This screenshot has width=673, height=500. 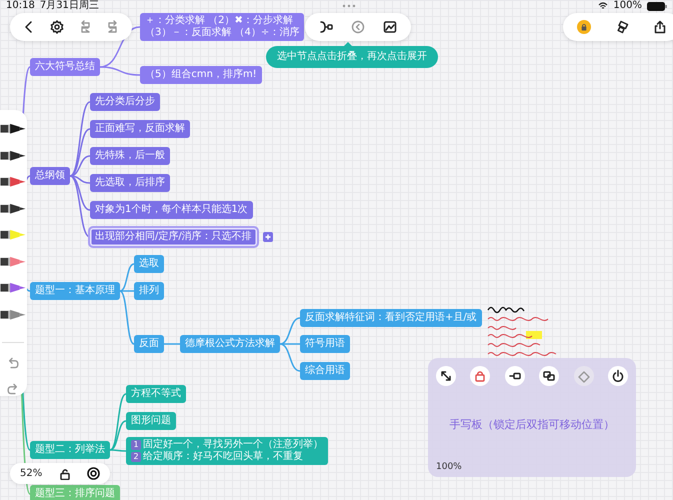 I want to click on add-node-icon, so click(x=268, y=237).